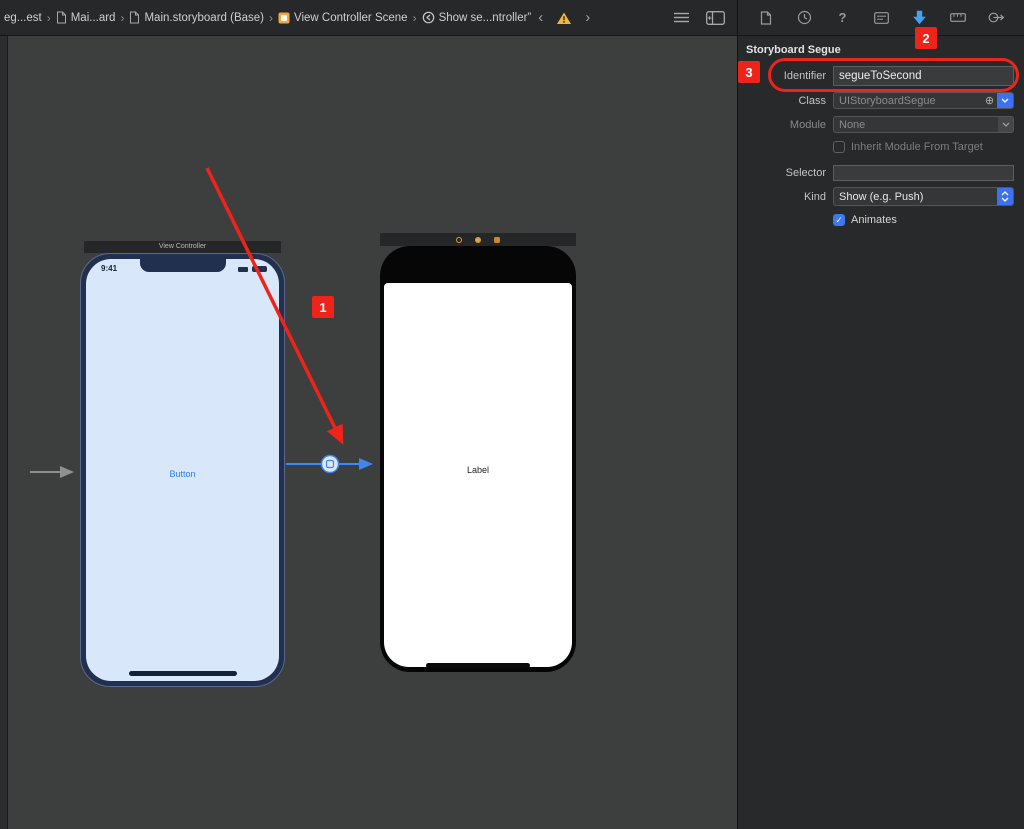  What do you see at coordinates (989, 100) in the screenshot?
I see `class-add-icon: ⊕` at bounding box center [989, 100].